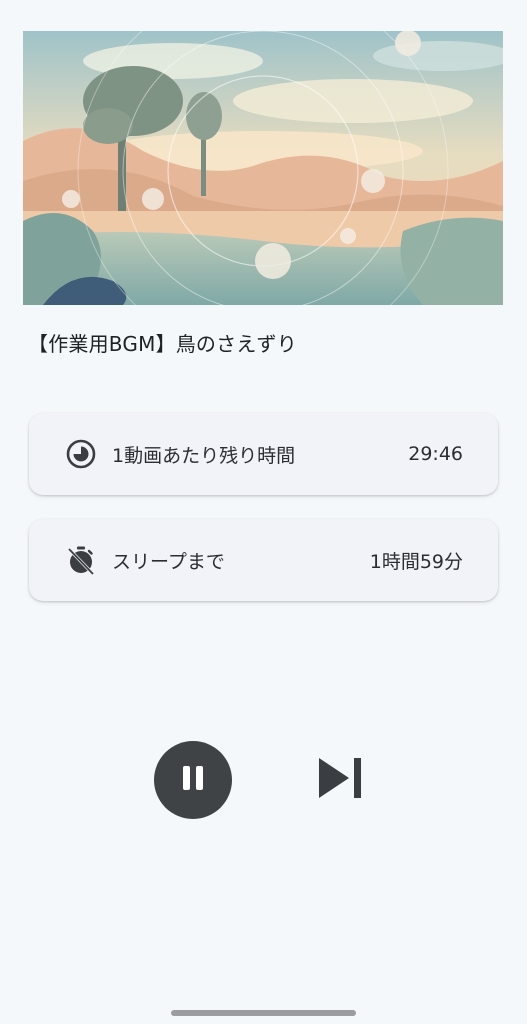 This screenshot has width=527, height=1024. What do you see at coordinates (81, 454) in the screenshot?
I see `timelapse-icon` at bounding box center [81, 454].